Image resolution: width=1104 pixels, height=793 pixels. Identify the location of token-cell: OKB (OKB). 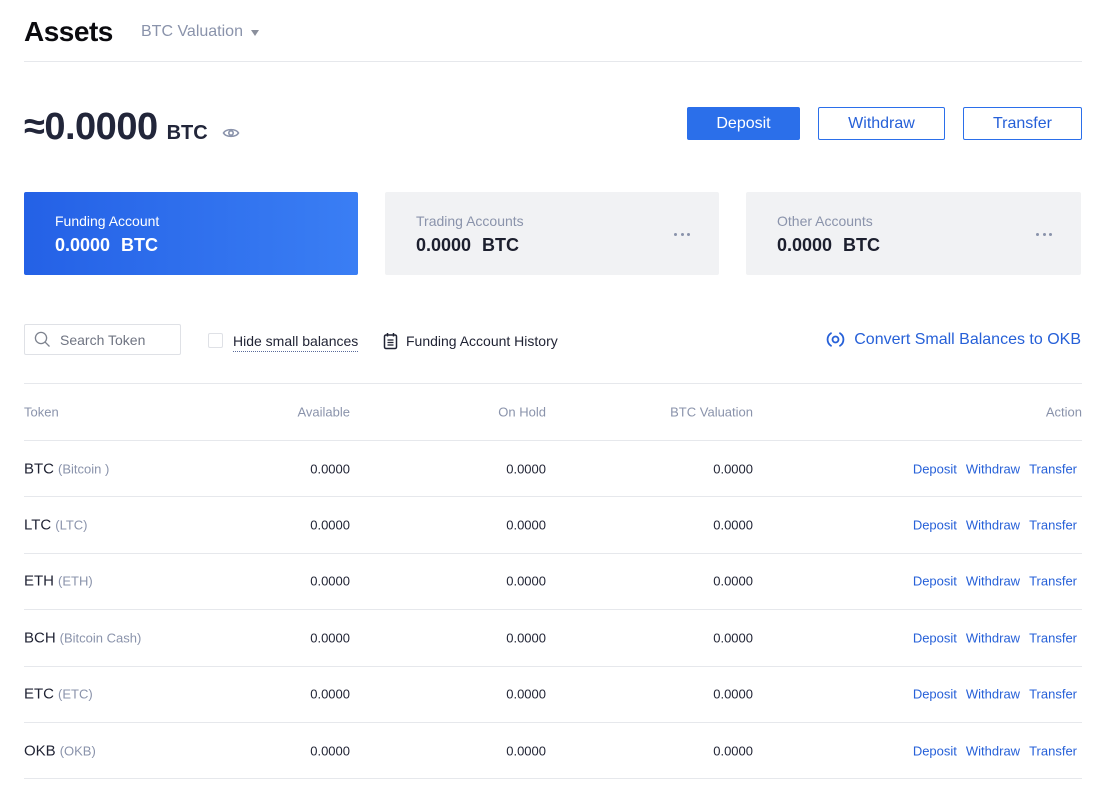
(60, 750).